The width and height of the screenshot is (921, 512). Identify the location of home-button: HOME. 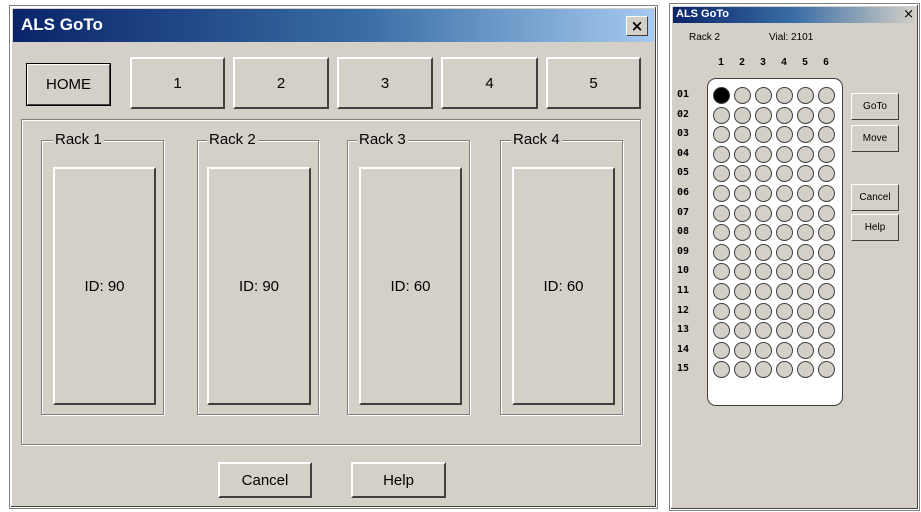
(68, 84).